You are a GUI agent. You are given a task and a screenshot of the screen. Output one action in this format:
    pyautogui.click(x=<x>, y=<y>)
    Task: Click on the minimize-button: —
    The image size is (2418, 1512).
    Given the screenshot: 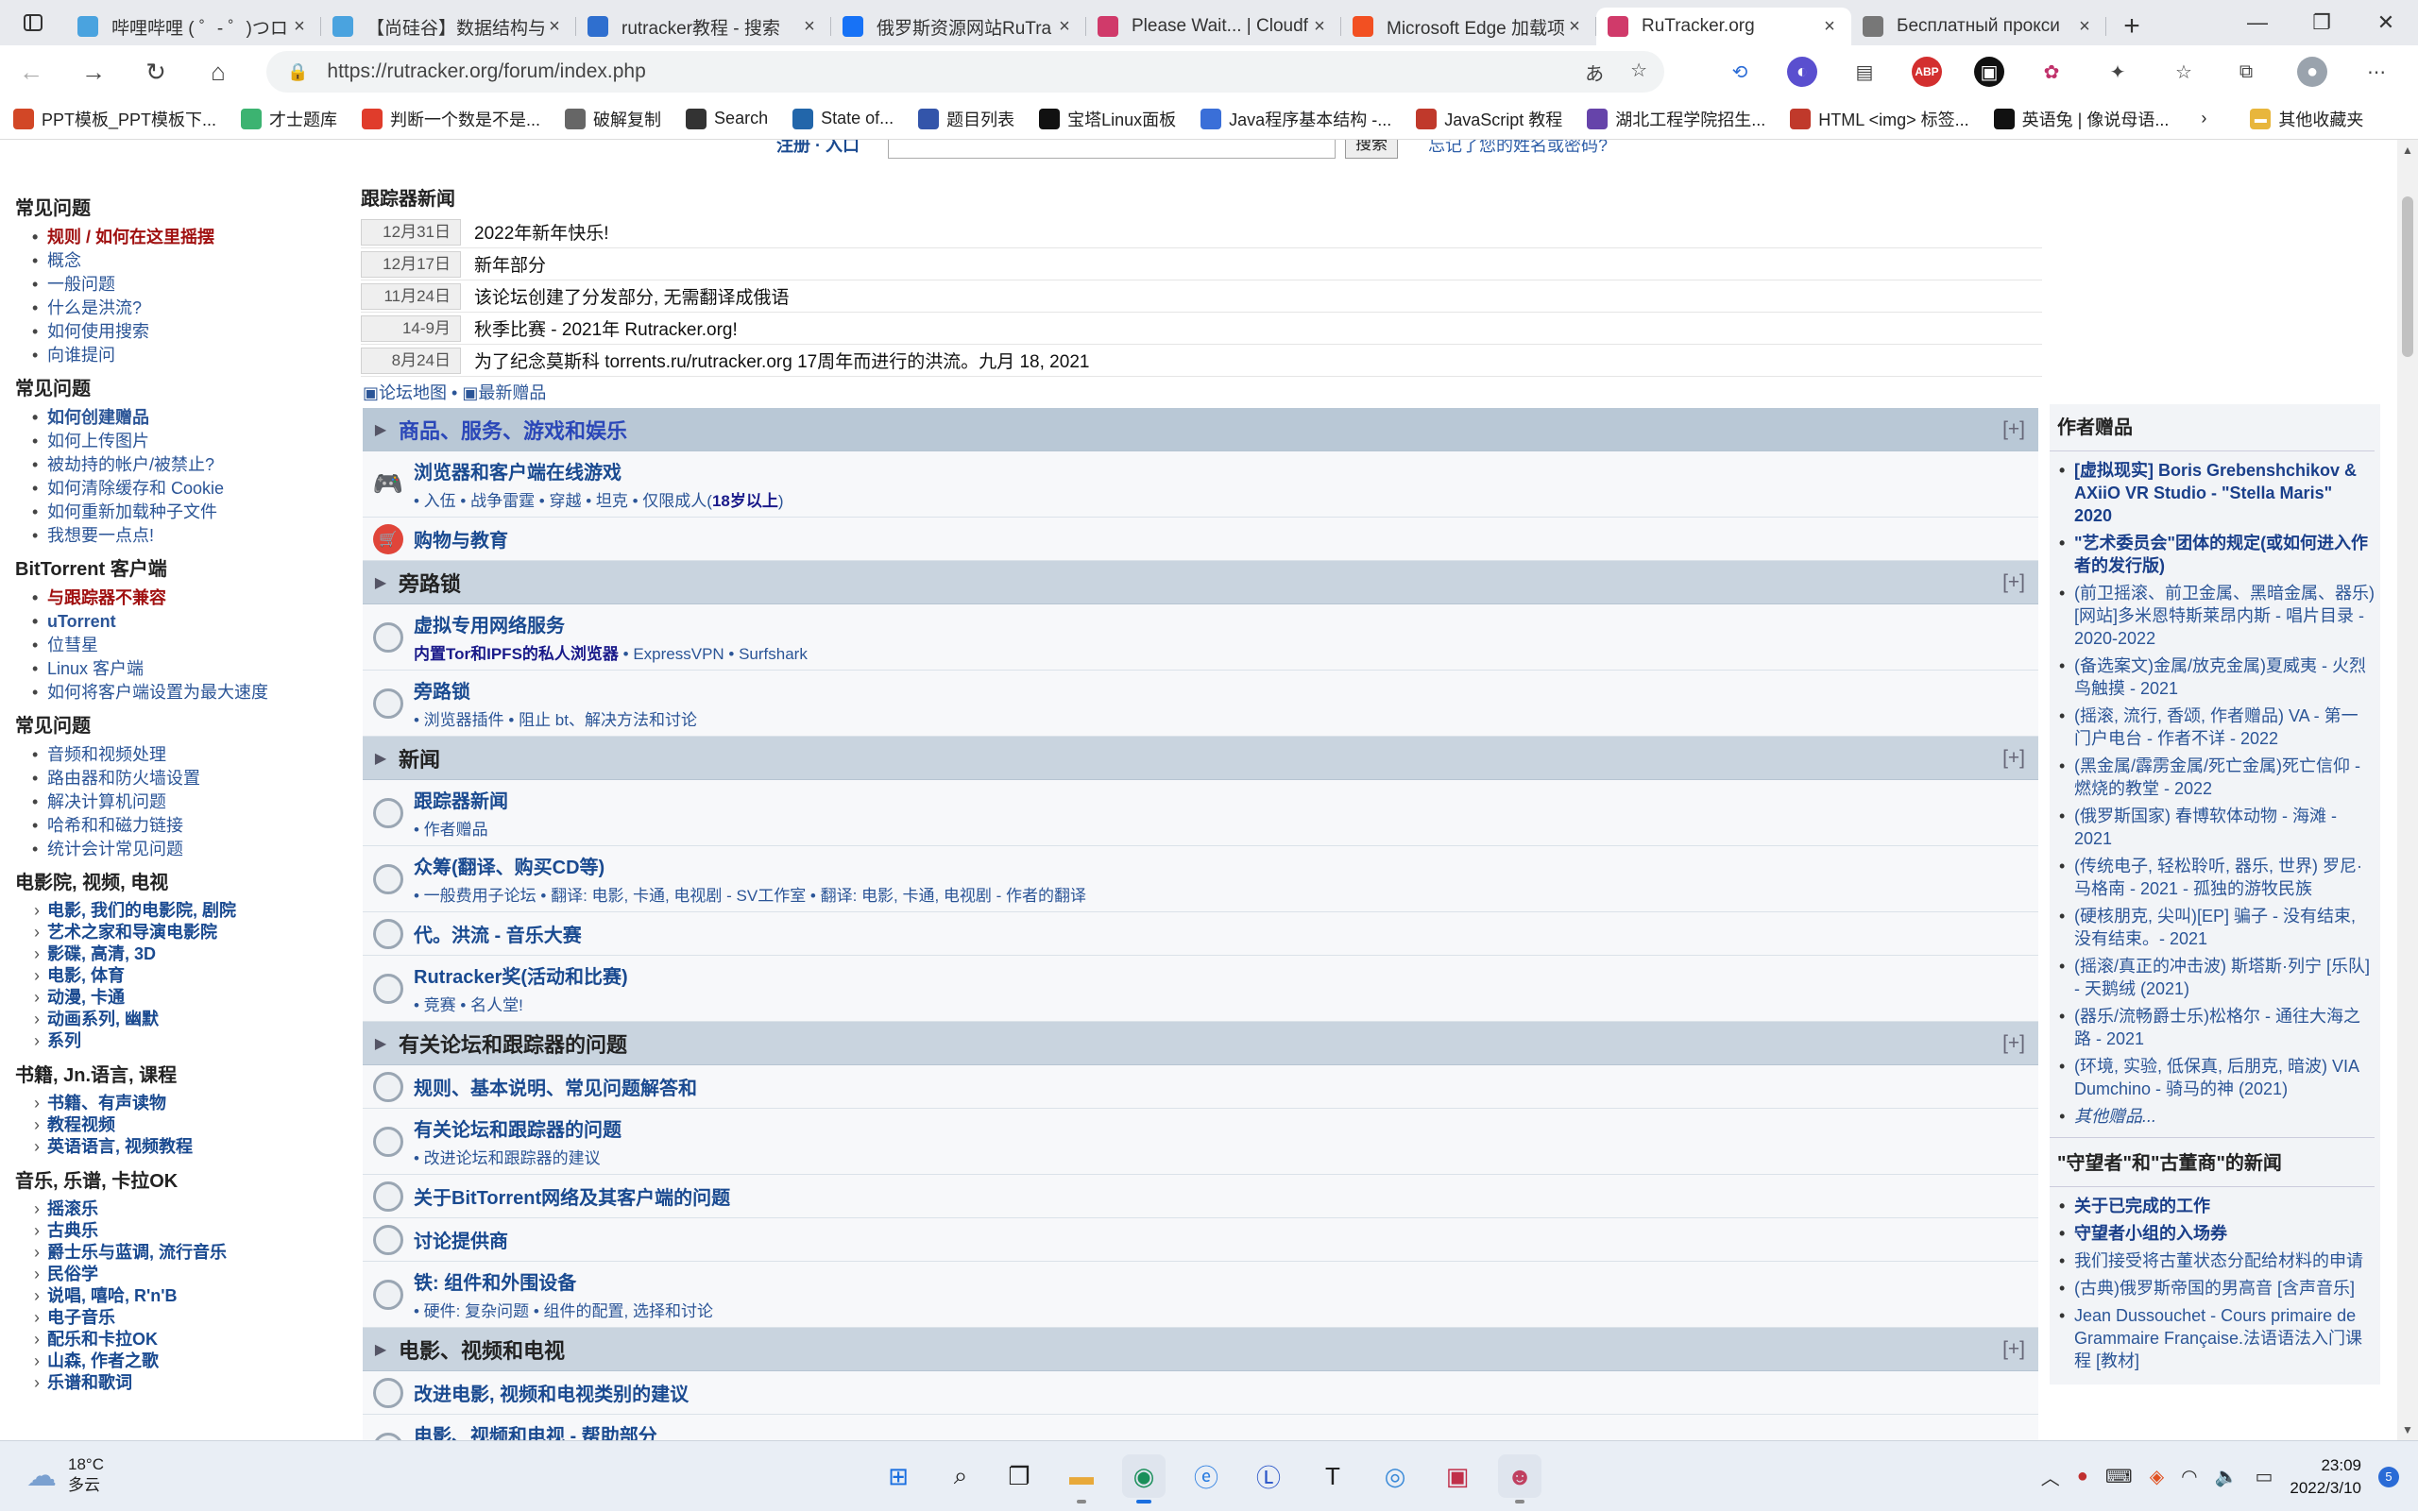 What is the action you would take?
    pyautogui.click(x=2257, y=22)
    